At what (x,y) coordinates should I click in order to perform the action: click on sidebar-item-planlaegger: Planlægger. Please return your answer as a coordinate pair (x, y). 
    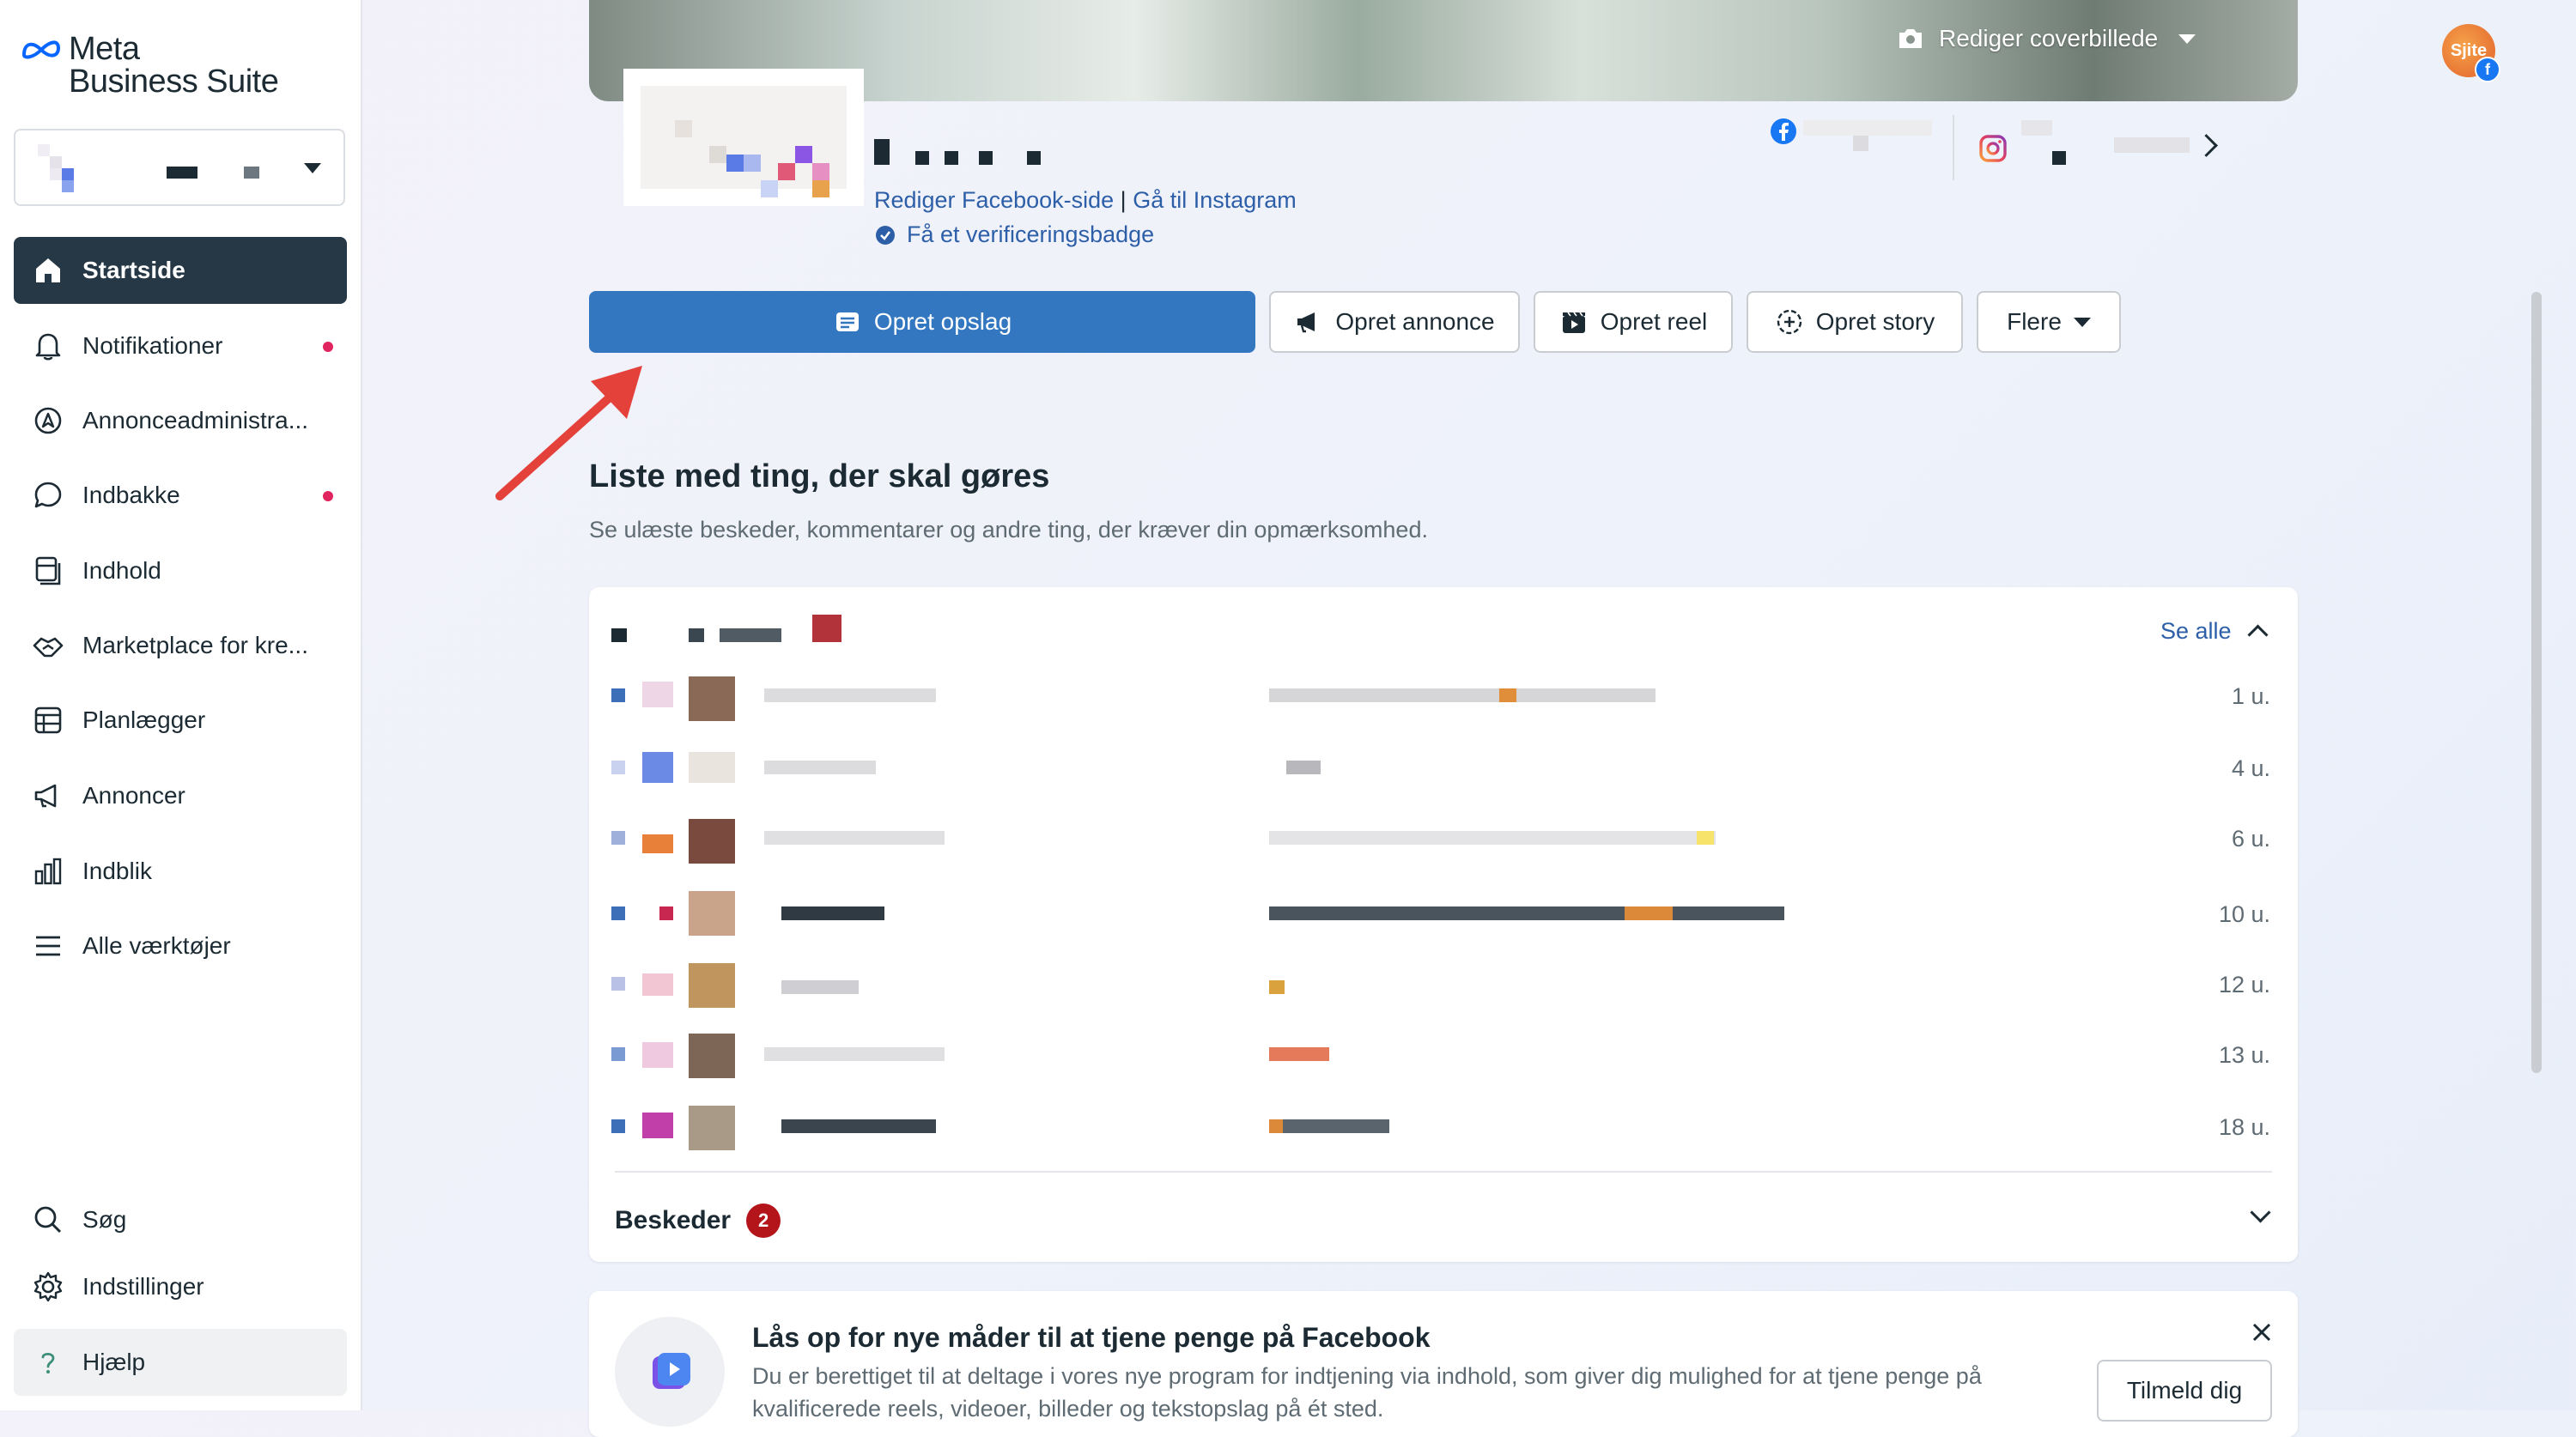
    Looking at the image, I should click on (180, 721).